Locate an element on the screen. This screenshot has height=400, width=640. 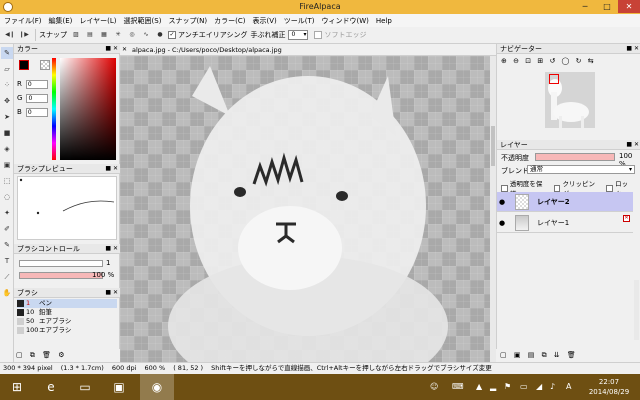
scrollbar-thumb is located at coordinates (493, 146).